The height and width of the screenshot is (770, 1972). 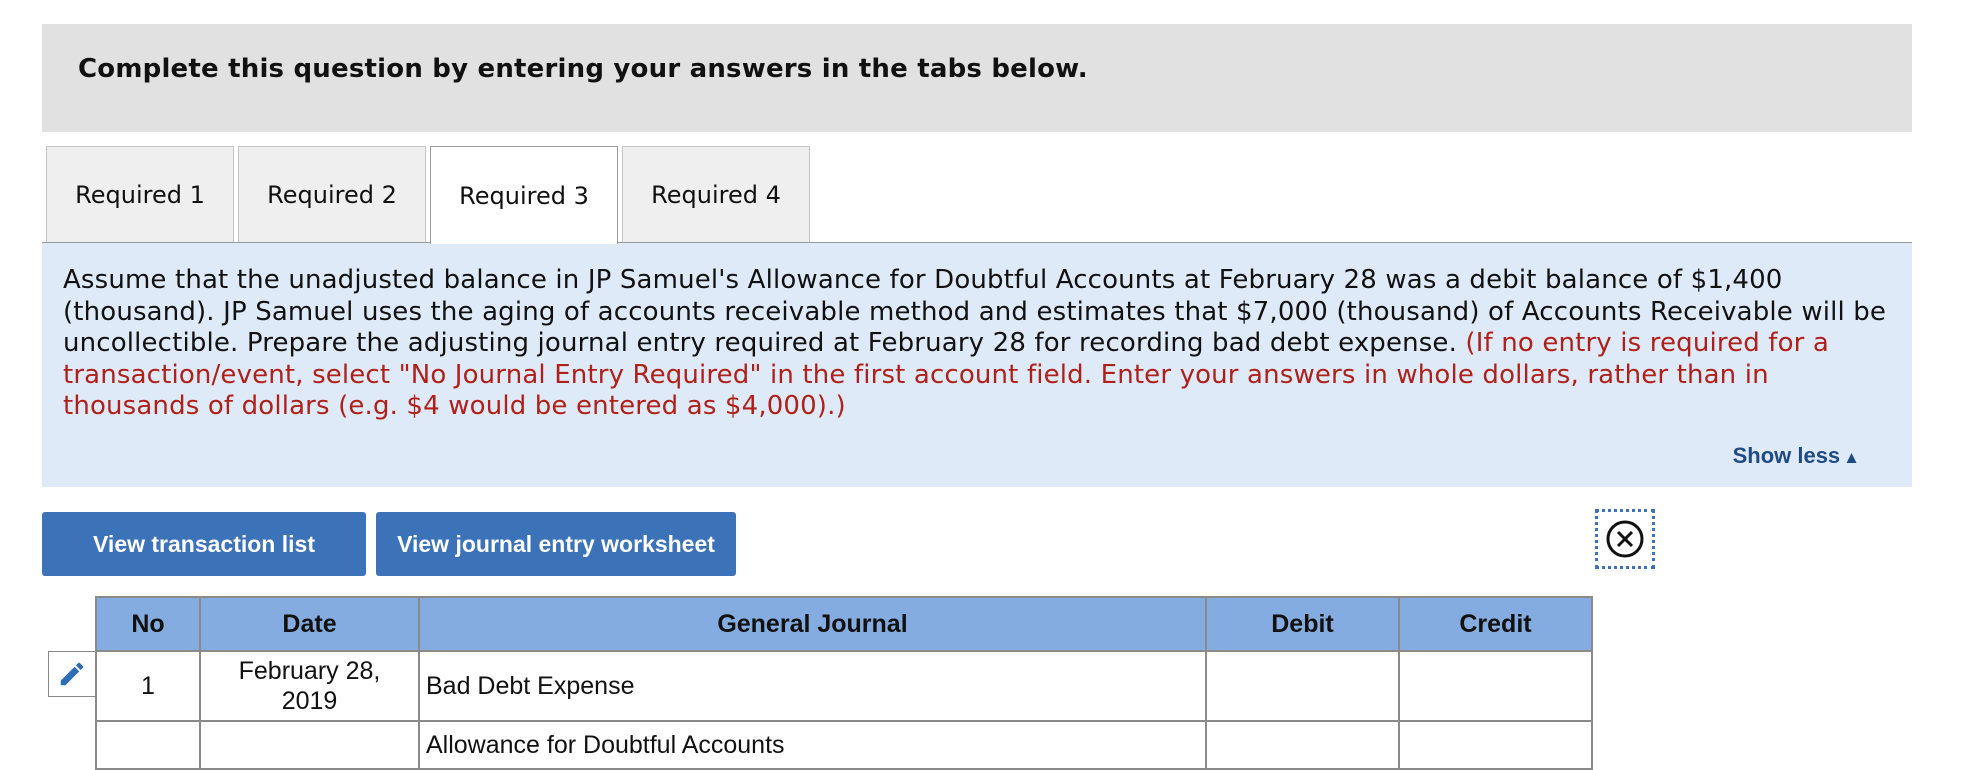 What do you see at coordinates (148, 624) in the screenshot?
I see `header-no: No` at bounding box center [148, 624].